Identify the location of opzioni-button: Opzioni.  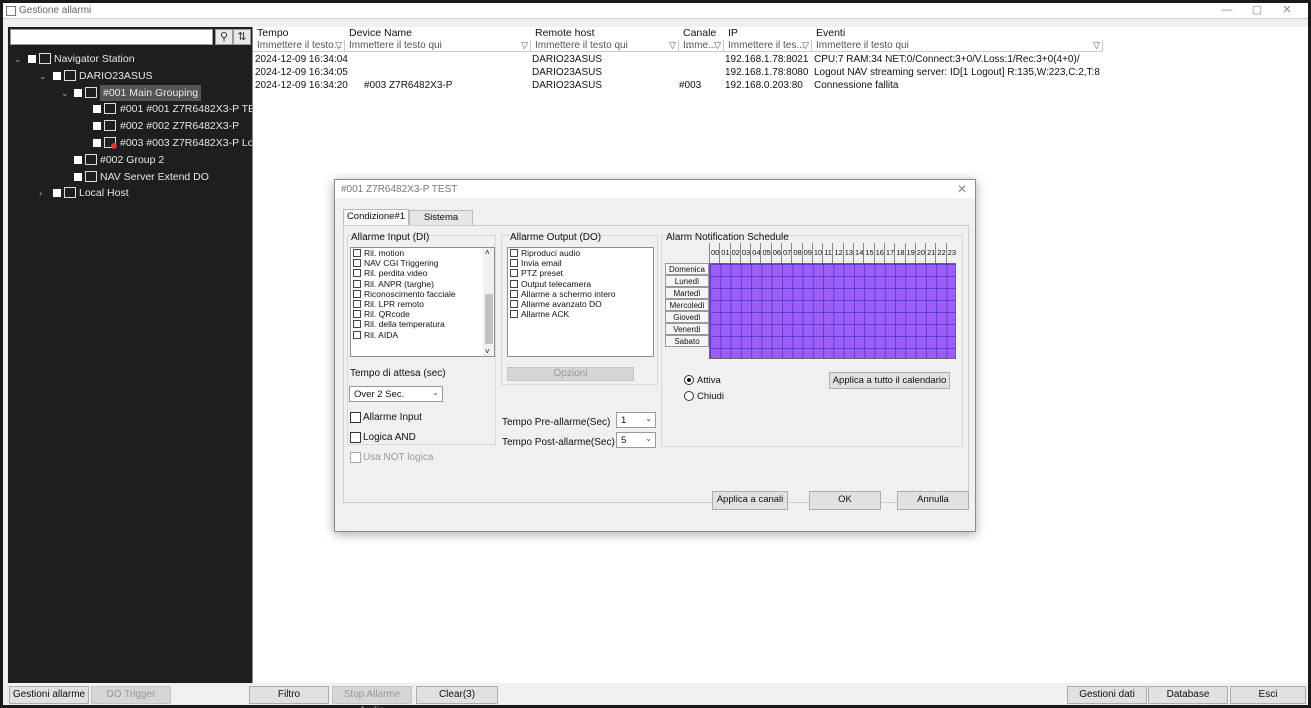
(570, 374).